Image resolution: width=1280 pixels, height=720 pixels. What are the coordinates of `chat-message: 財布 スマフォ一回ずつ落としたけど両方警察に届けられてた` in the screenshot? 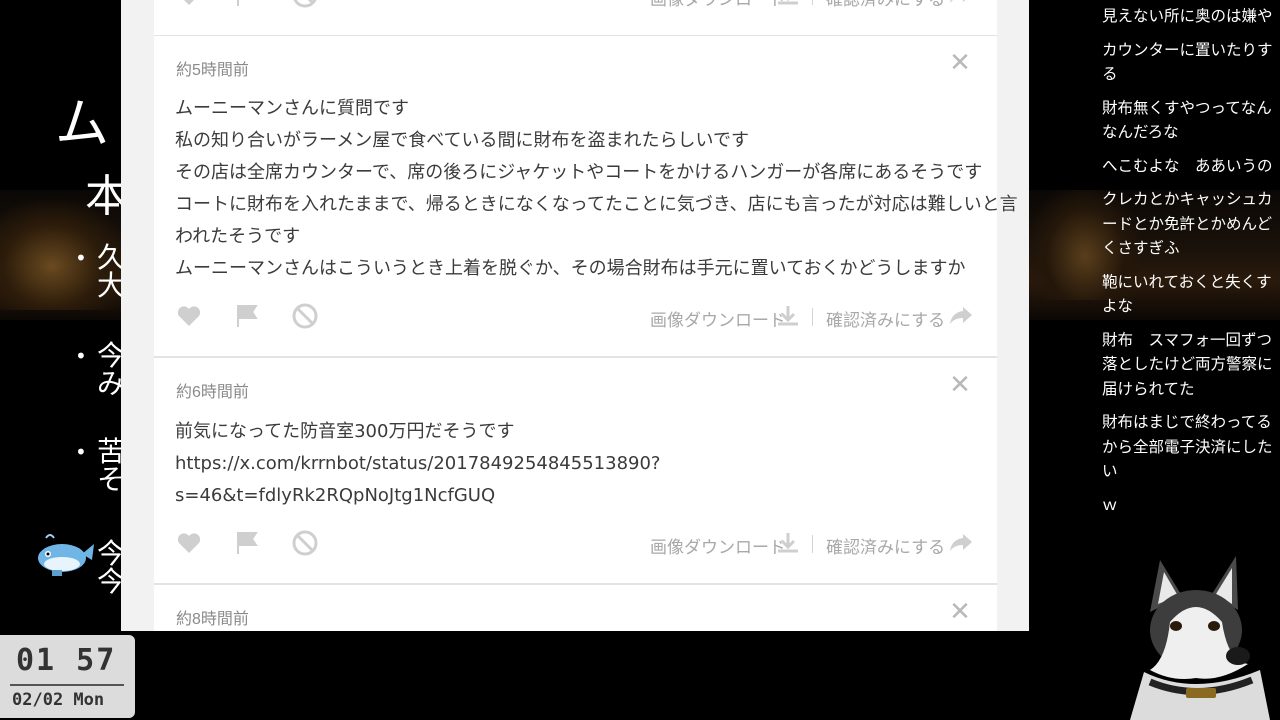 It's located at (1187, 364).